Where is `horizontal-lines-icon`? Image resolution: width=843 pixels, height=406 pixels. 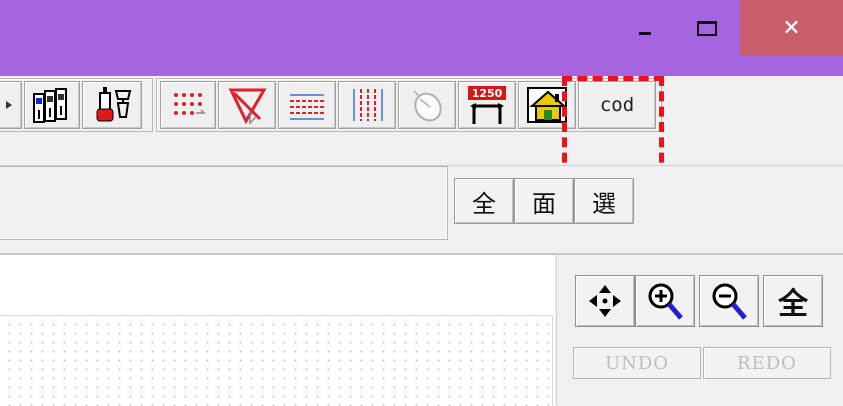 horizontal-lines-icon is located at coordinates (307, 107).